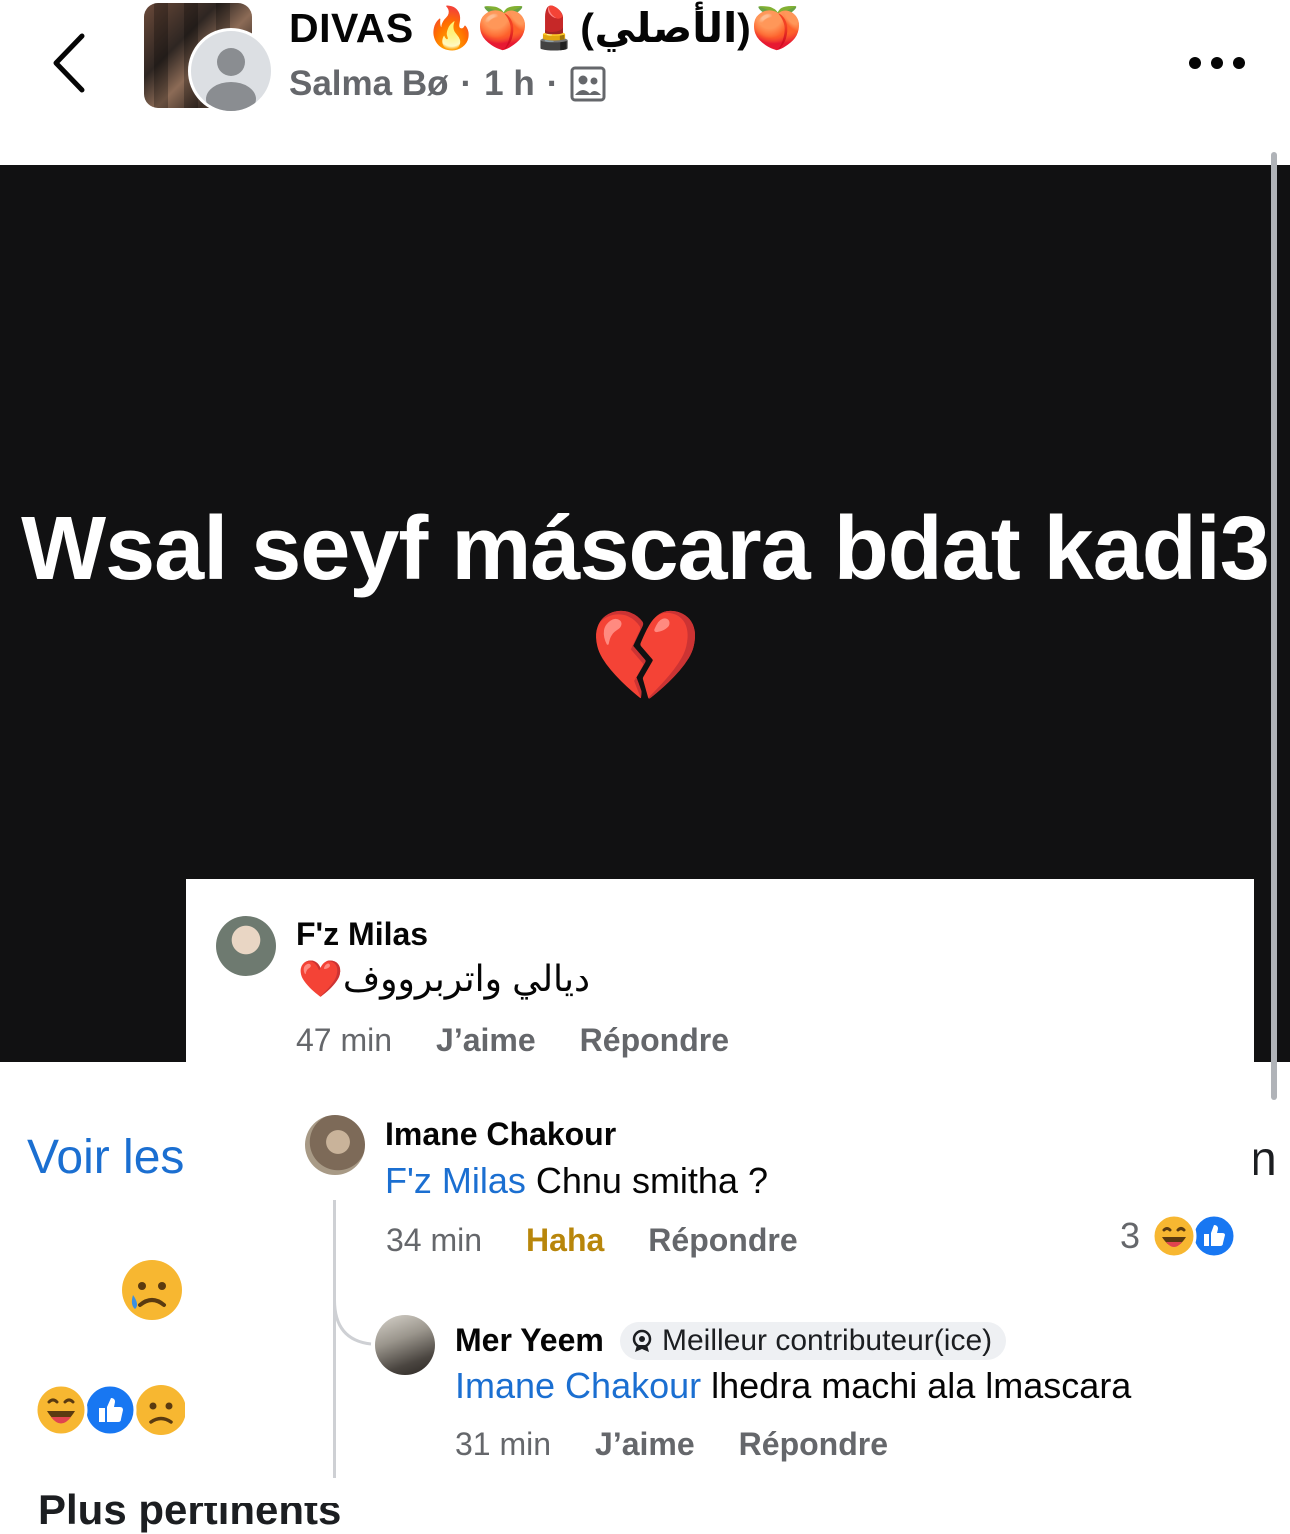 The height and width of the screenshot is (1534, 1290). I want to click on sad-reaction-icon, so click(152, 1290).